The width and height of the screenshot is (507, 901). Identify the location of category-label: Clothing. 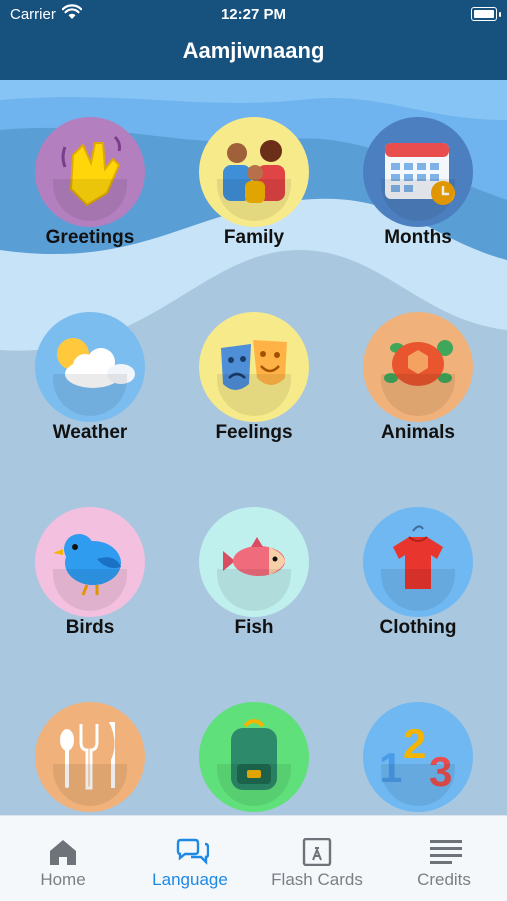
(418, 627).